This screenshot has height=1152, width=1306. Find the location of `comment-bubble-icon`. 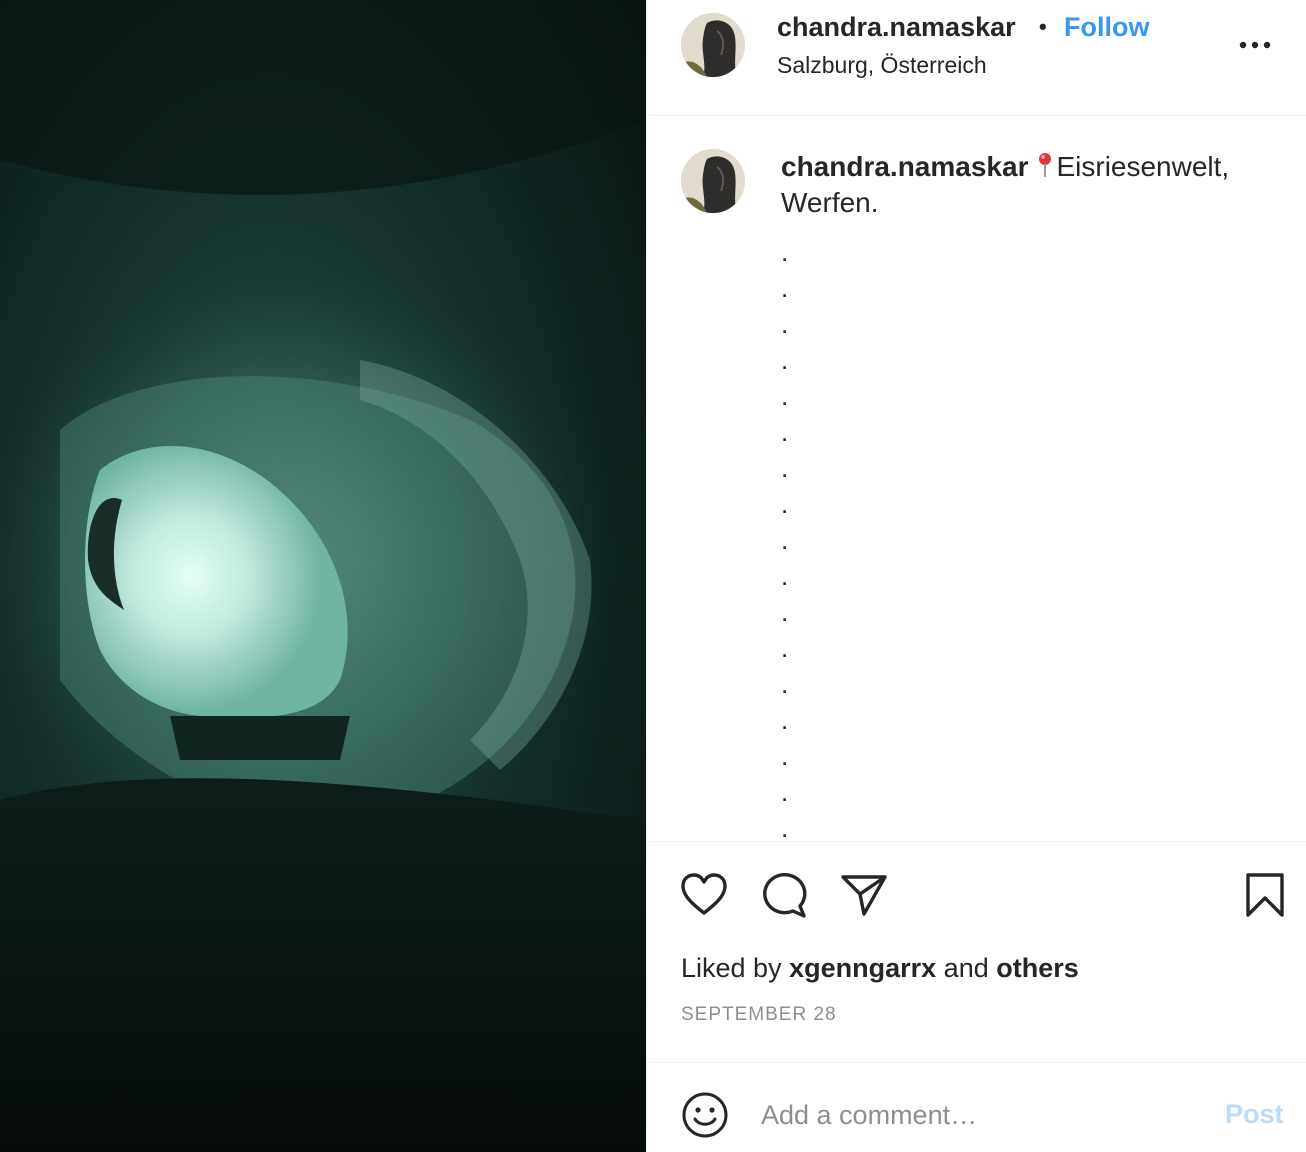

comment-bubble-icon is located at coordinates (784, 895).